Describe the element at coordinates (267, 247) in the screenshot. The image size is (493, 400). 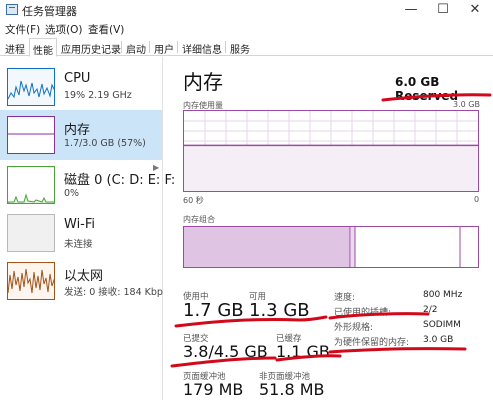
I see `composition-in-use-segment` at that location.